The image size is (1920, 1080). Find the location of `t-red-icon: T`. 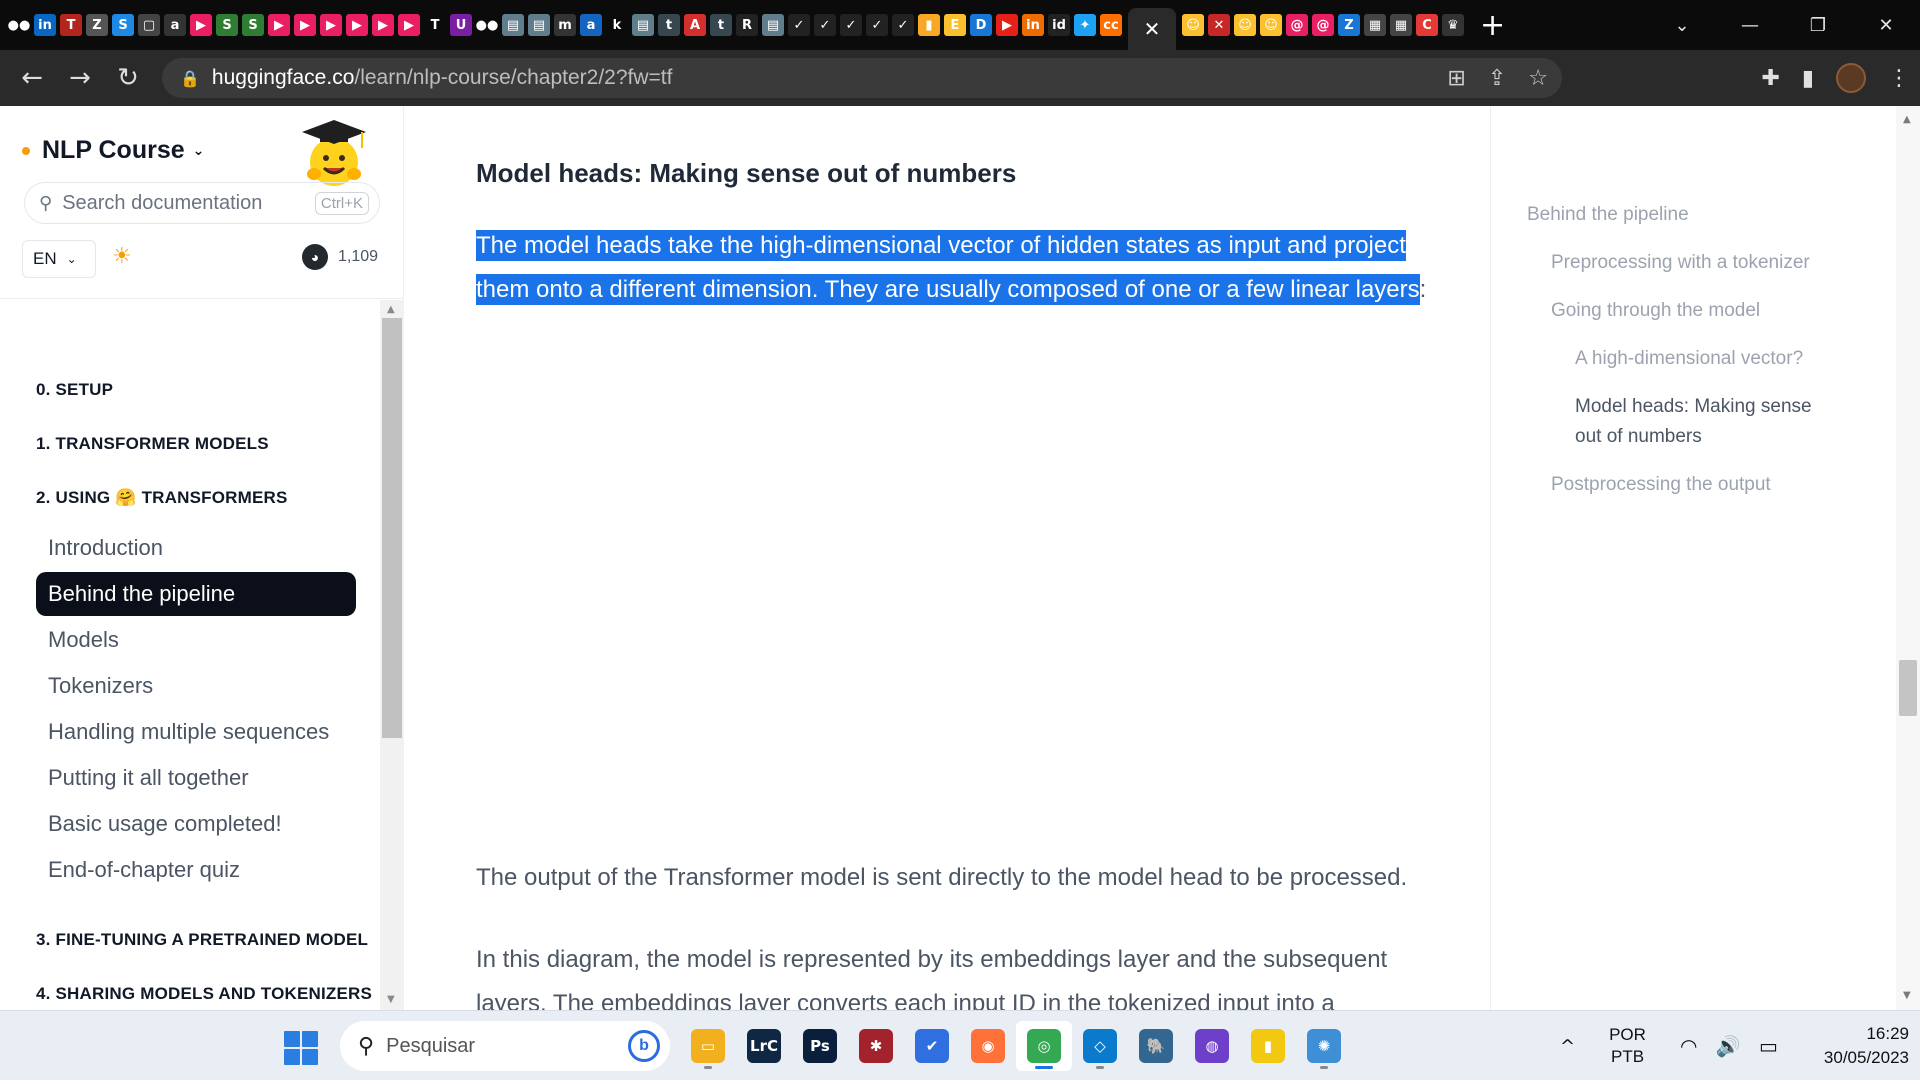

t-red-icon: T is located at coordinates (71, 25).